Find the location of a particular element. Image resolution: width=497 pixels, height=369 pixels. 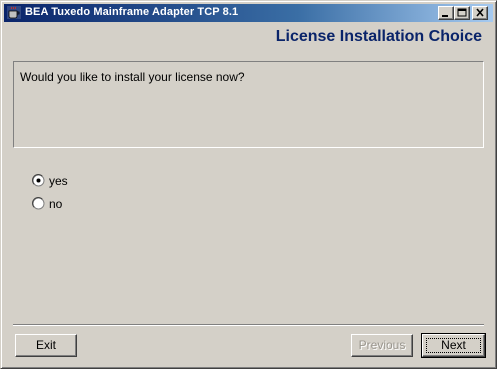

minimize-button is located at coordinates (446, 13).